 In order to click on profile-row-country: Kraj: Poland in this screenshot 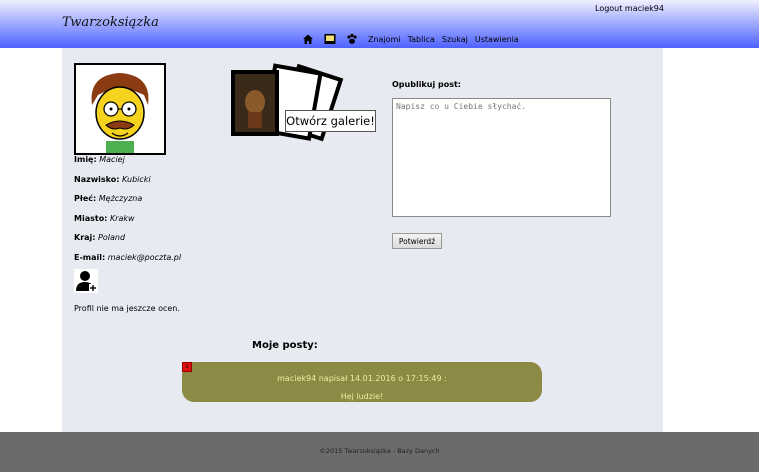, I will do `click(149, 242)`.